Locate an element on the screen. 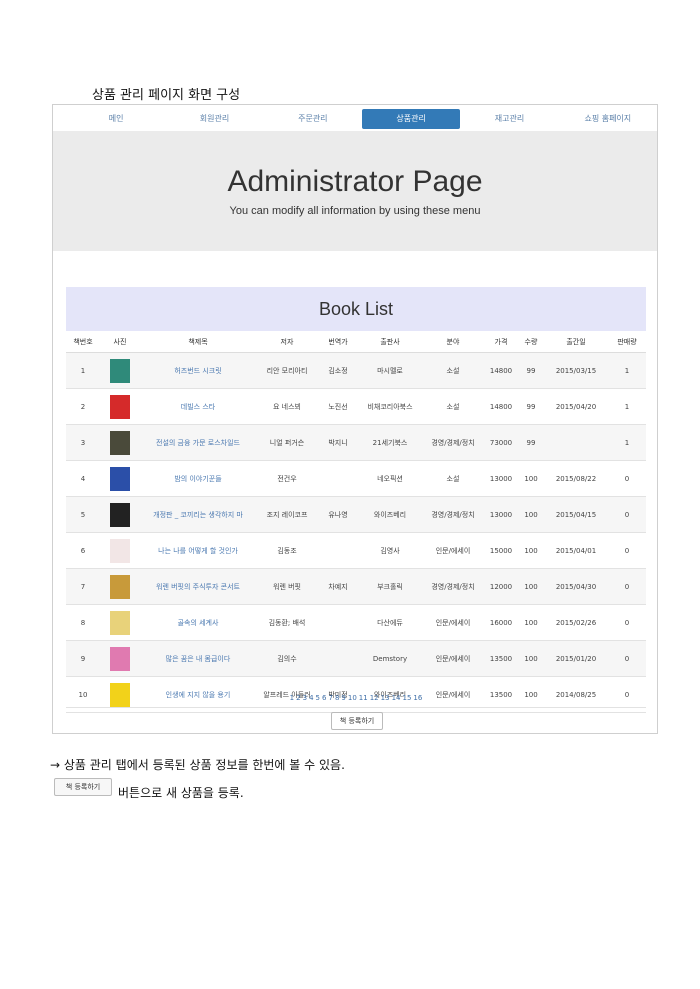 The image size is (700, 989). hero-title: Administrator Page is located at coordinates (355, 181).